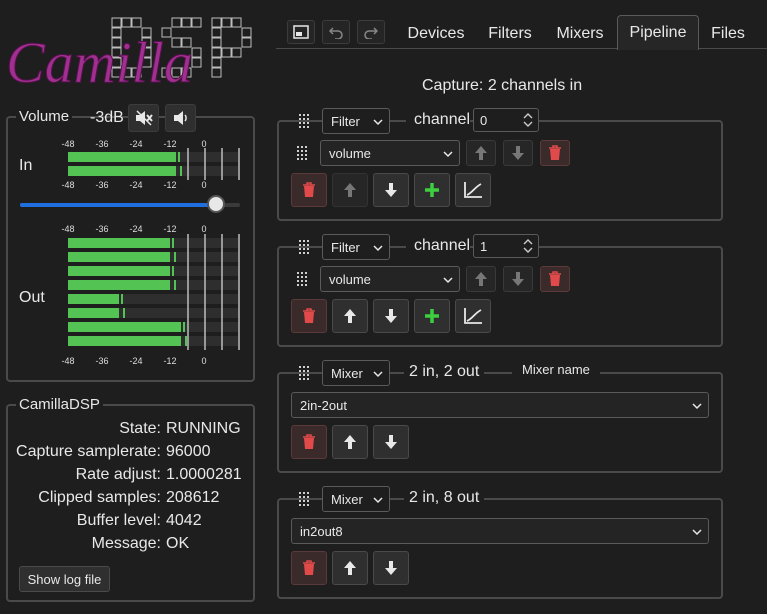 This screenshot has height=614, width=767. Describe the element at coordinates (371, 32) in the screenshot. I see `redo-button` at that location.